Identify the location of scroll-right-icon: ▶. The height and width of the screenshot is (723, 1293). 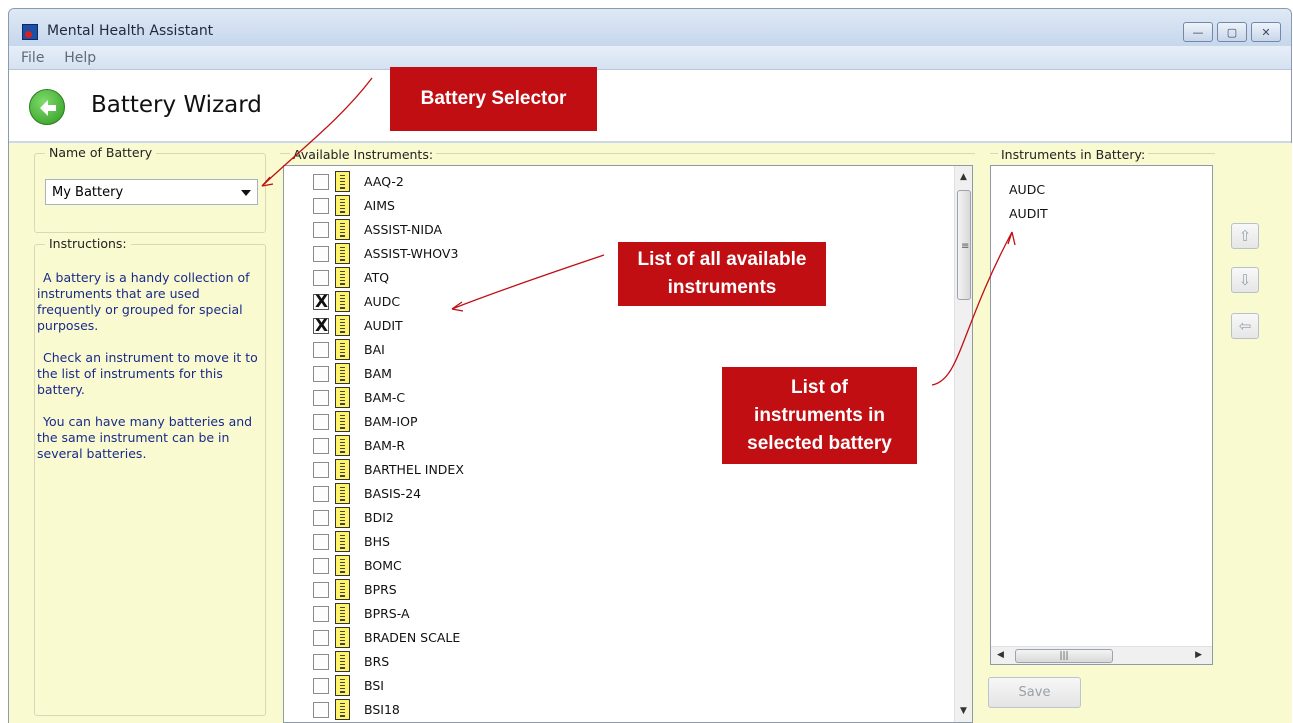
(1198, 655).